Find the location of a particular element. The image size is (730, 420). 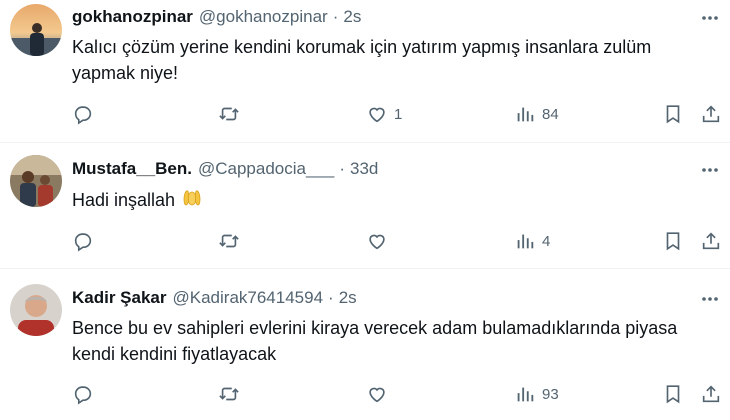

tweet-actions: 4 is located at coordinates (365, 241).